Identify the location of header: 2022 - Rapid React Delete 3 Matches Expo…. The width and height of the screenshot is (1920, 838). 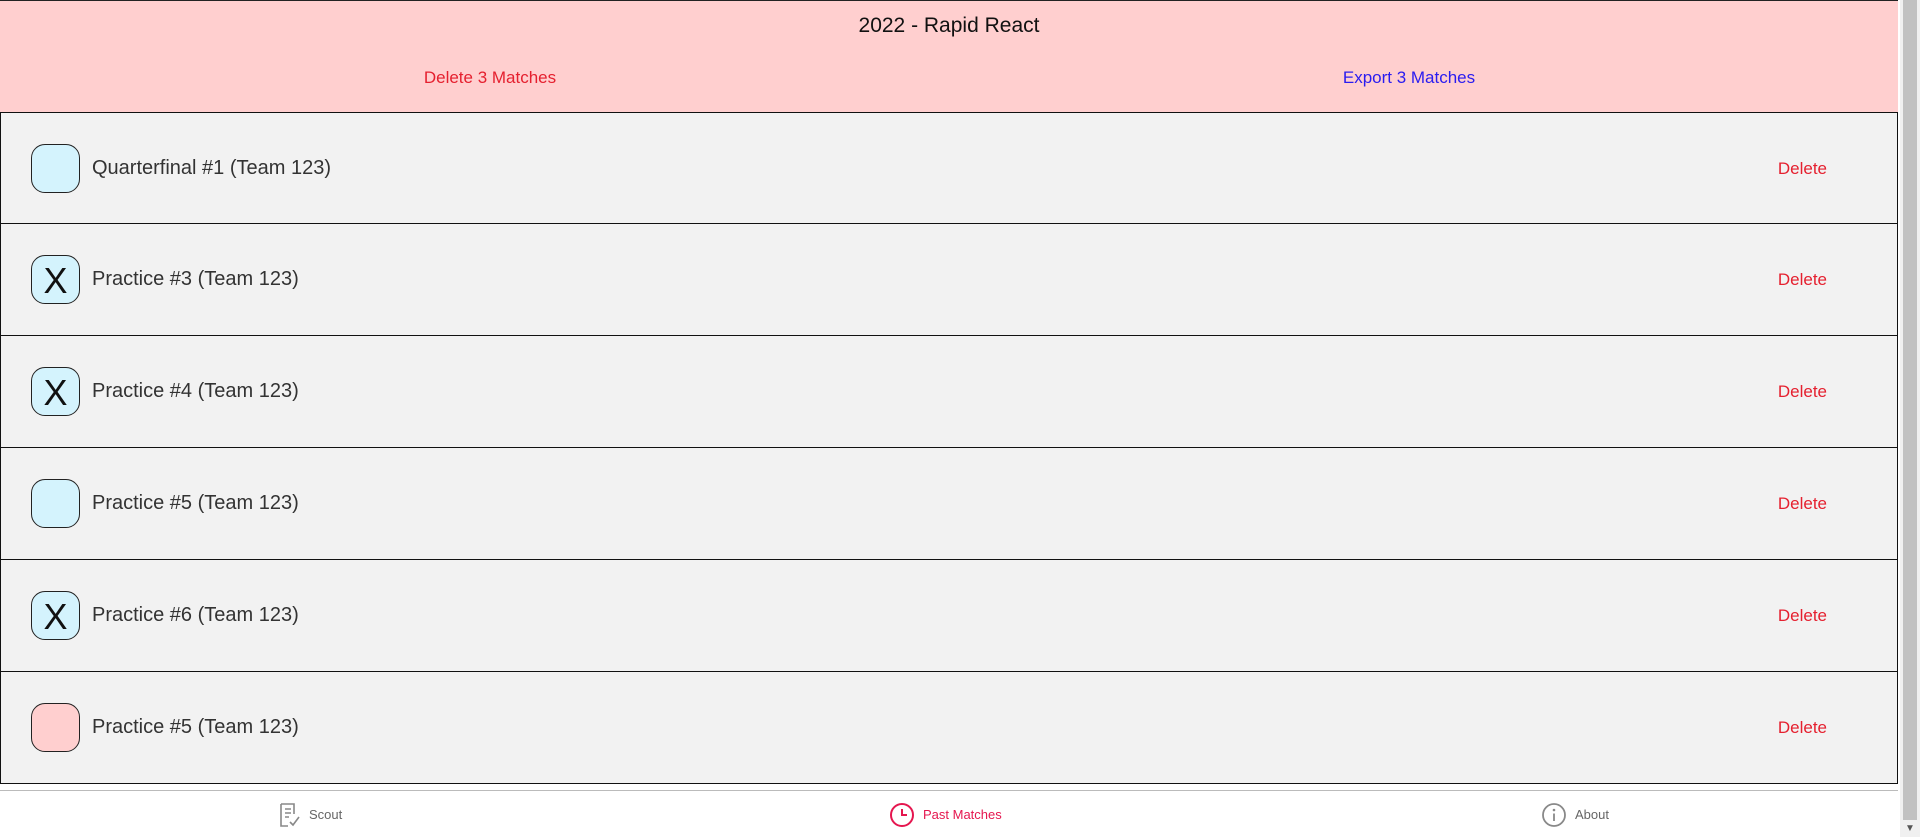
(949, 56).